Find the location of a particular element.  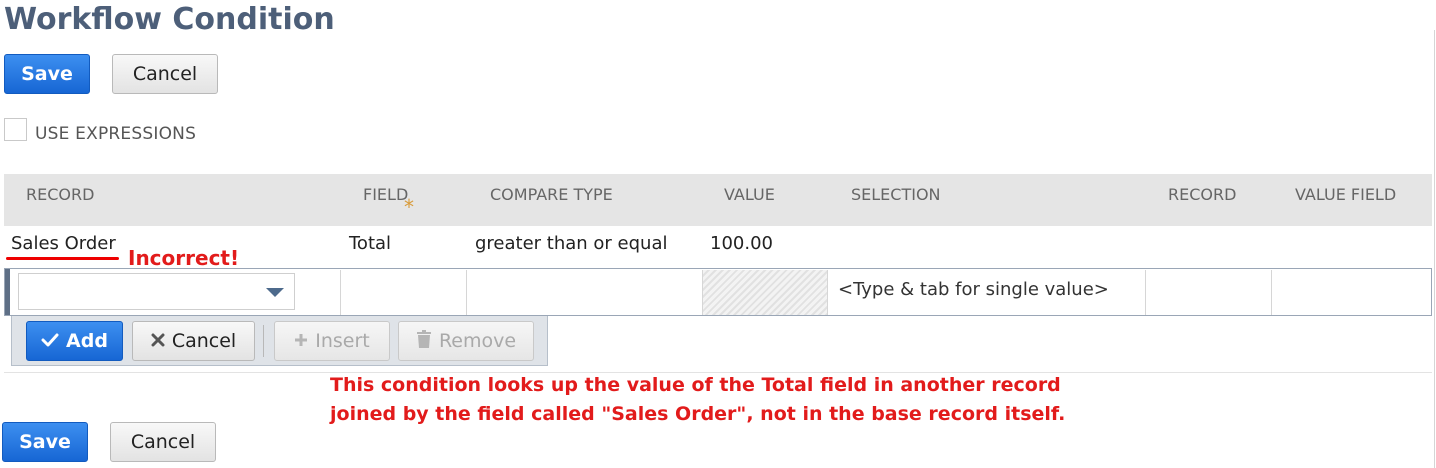

insert-button: Insert is located at coordinates (332, 341).